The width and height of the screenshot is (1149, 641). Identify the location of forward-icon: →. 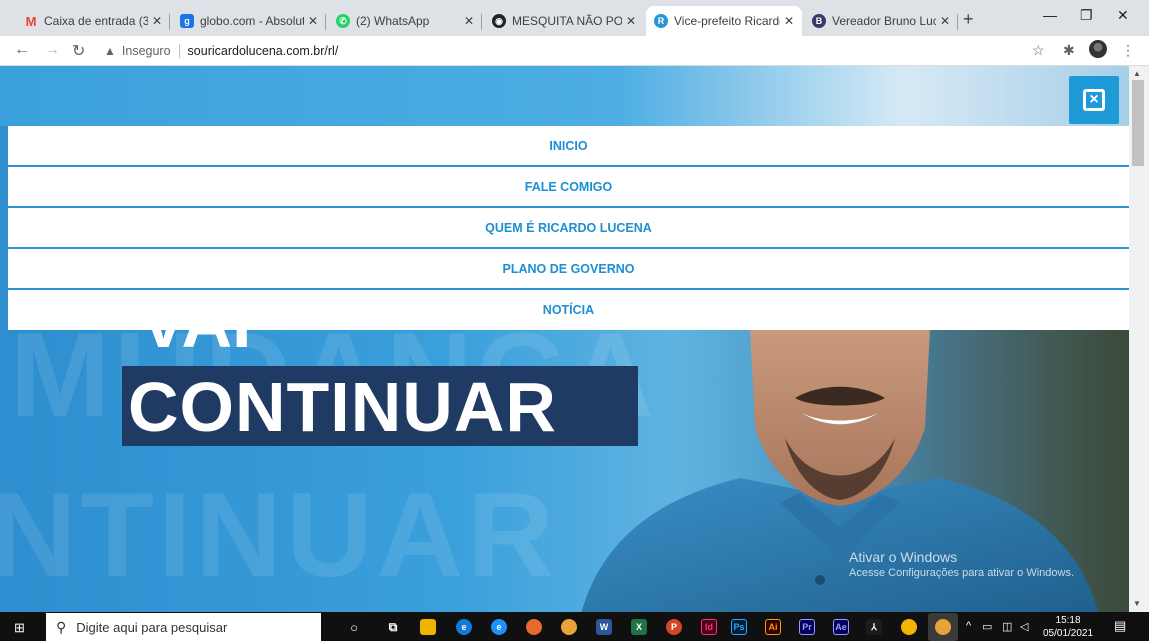
(52, 50).